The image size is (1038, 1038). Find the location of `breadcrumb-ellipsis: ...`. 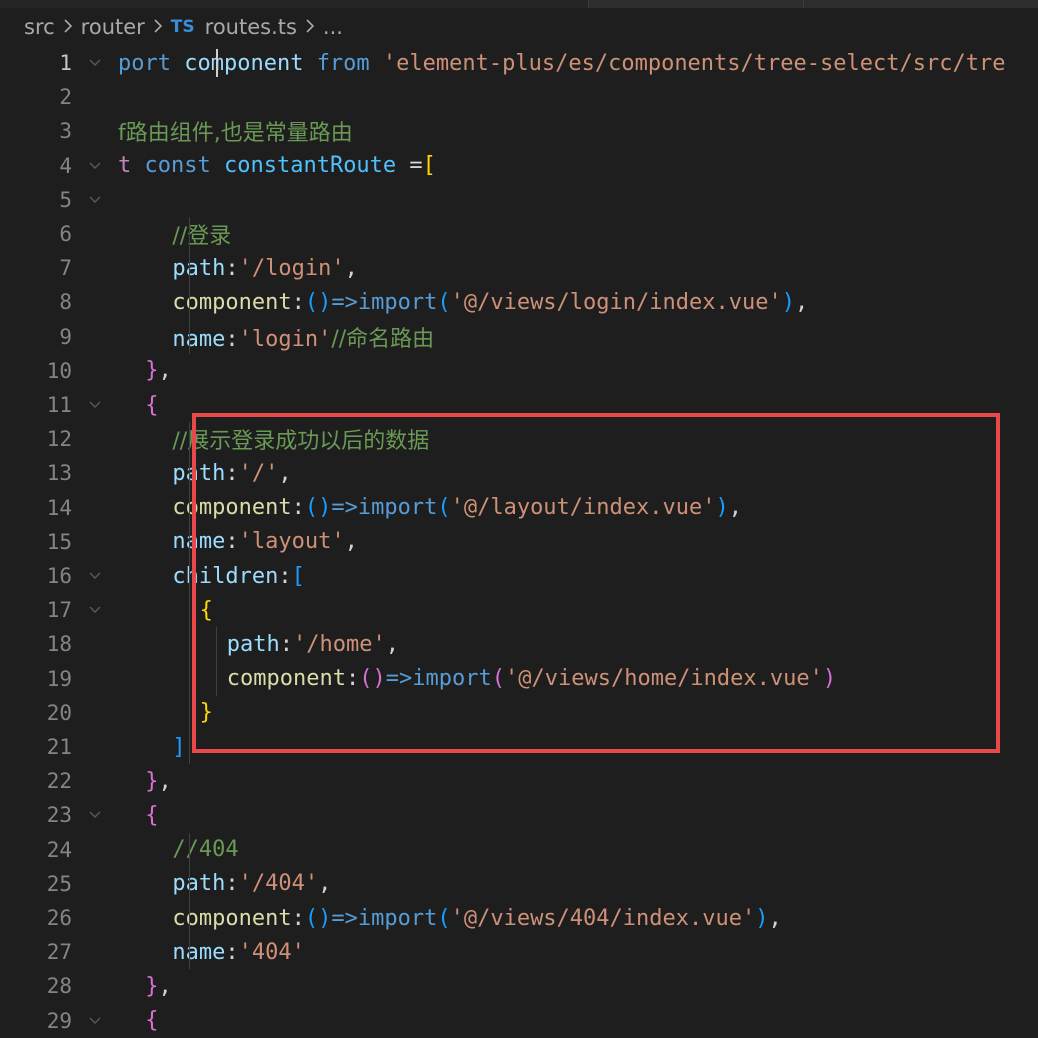

breadcrumb-ellipsis: ... is located at coordinates (333, 27).